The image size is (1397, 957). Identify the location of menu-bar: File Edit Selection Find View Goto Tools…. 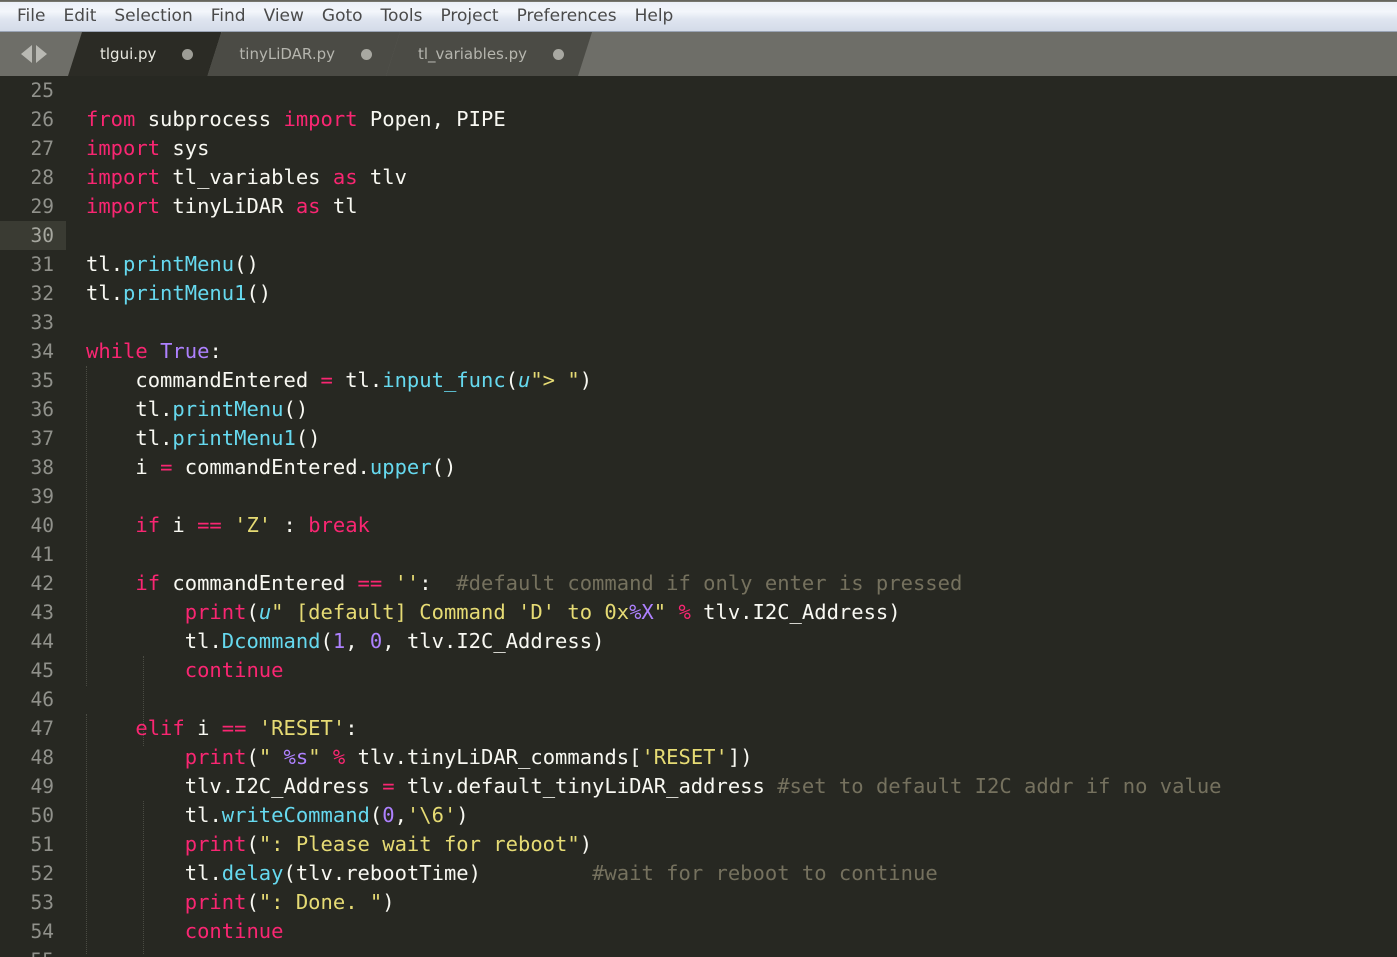
(698, 16).